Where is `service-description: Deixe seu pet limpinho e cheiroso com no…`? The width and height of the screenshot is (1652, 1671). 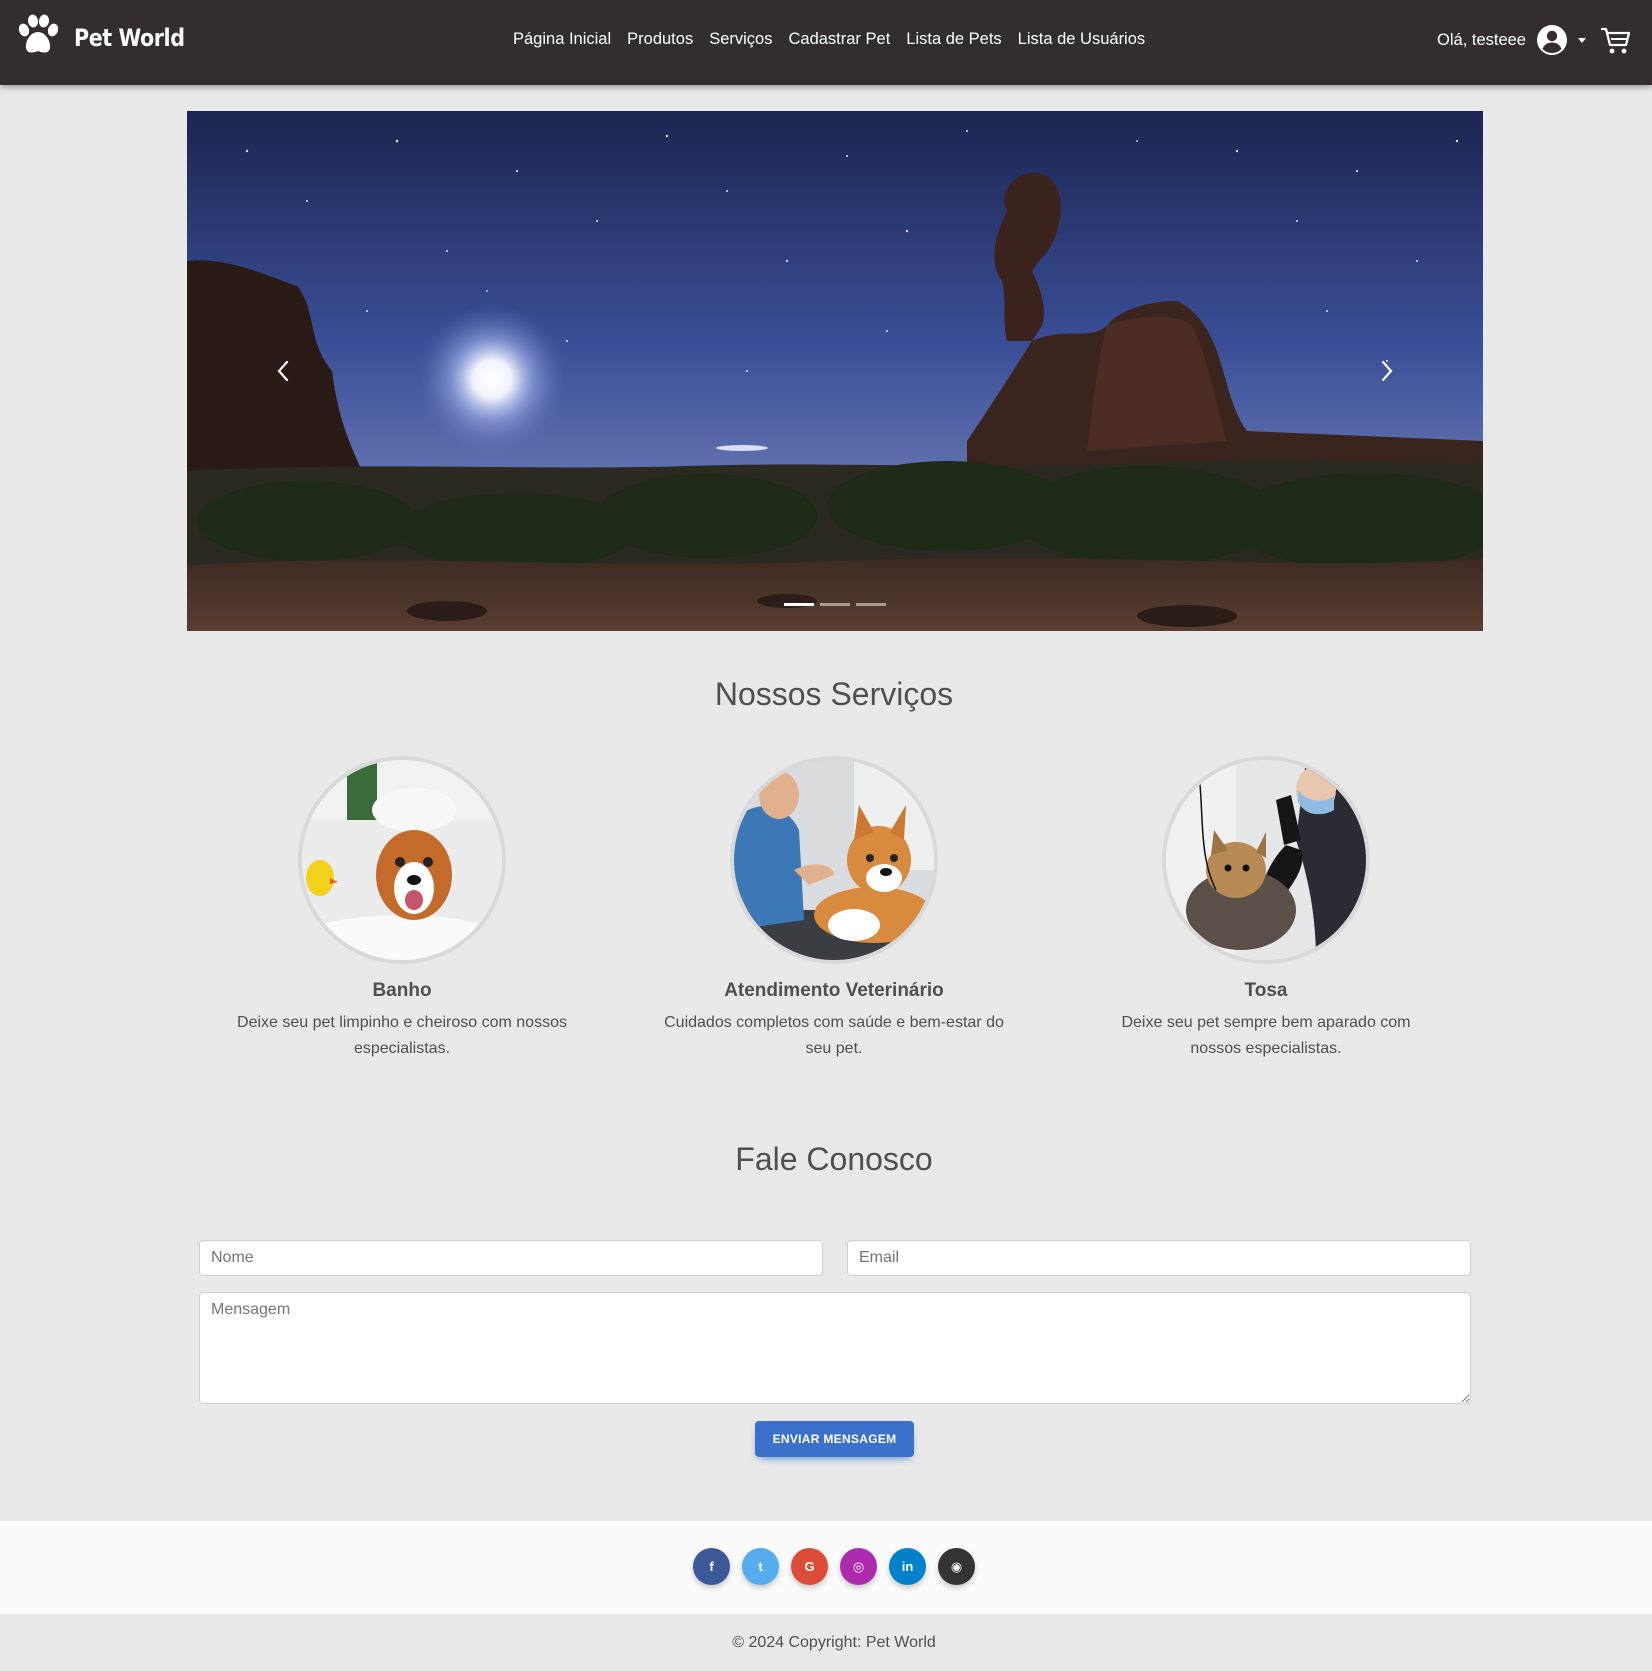
service-description: Deixe seu pet limpinho e cheiroso com no… is located at coordinates (402, 1035).